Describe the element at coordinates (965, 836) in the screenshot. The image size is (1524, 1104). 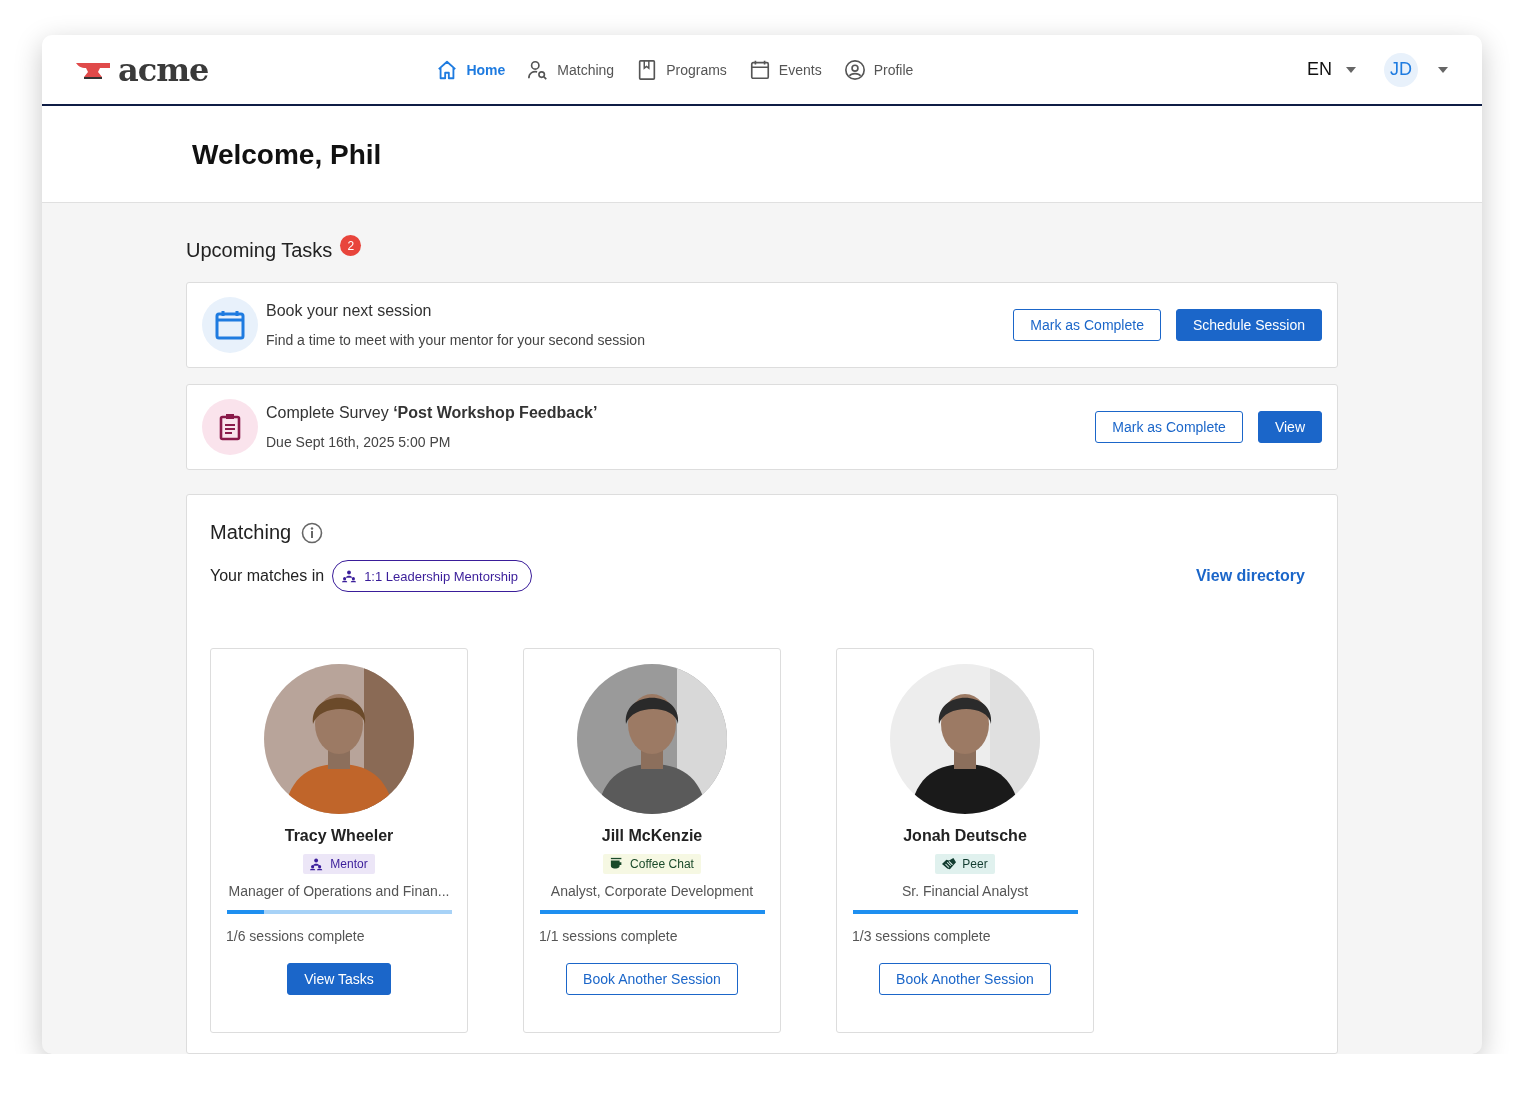
I see `match-name: Jonah Deutsche` at that location.